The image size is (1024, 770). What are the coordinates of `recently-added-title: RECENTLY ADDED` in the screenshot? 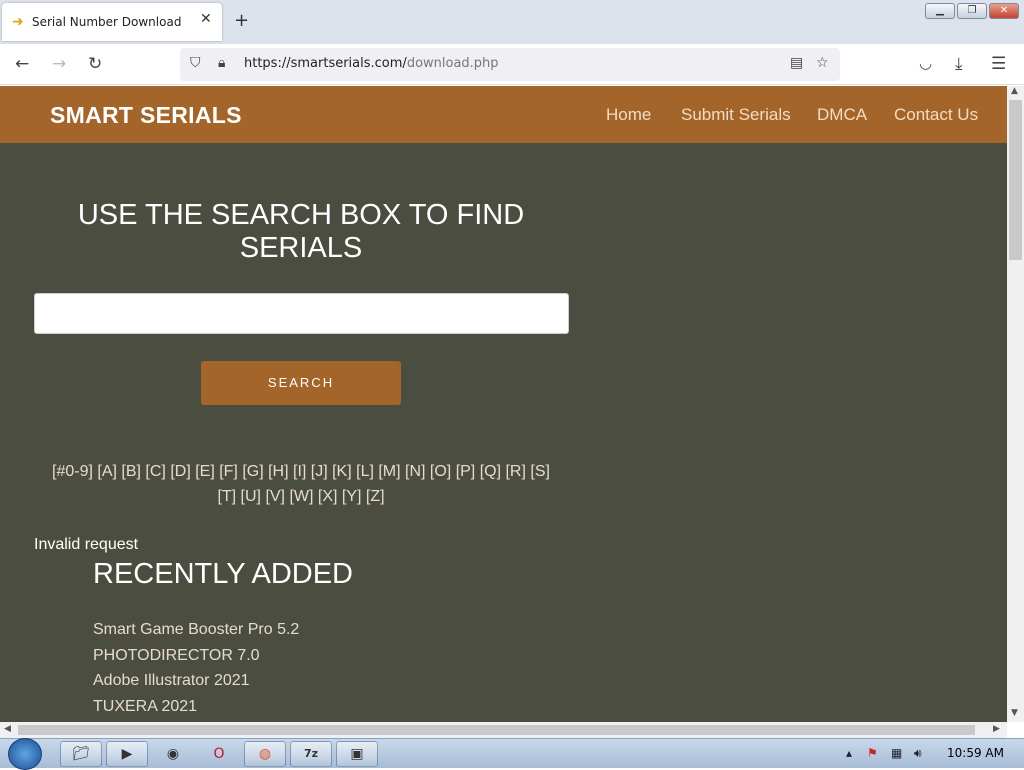 It's located at (223, 574).